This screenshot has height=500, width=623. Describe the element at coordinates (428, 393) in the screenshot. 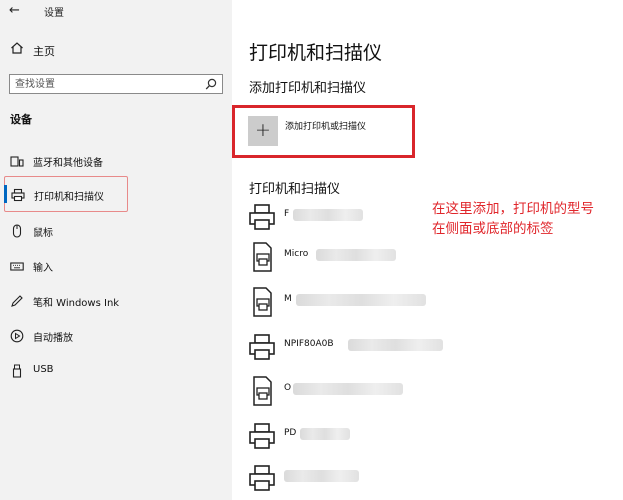

I see `printer-list-item: O` at that location.